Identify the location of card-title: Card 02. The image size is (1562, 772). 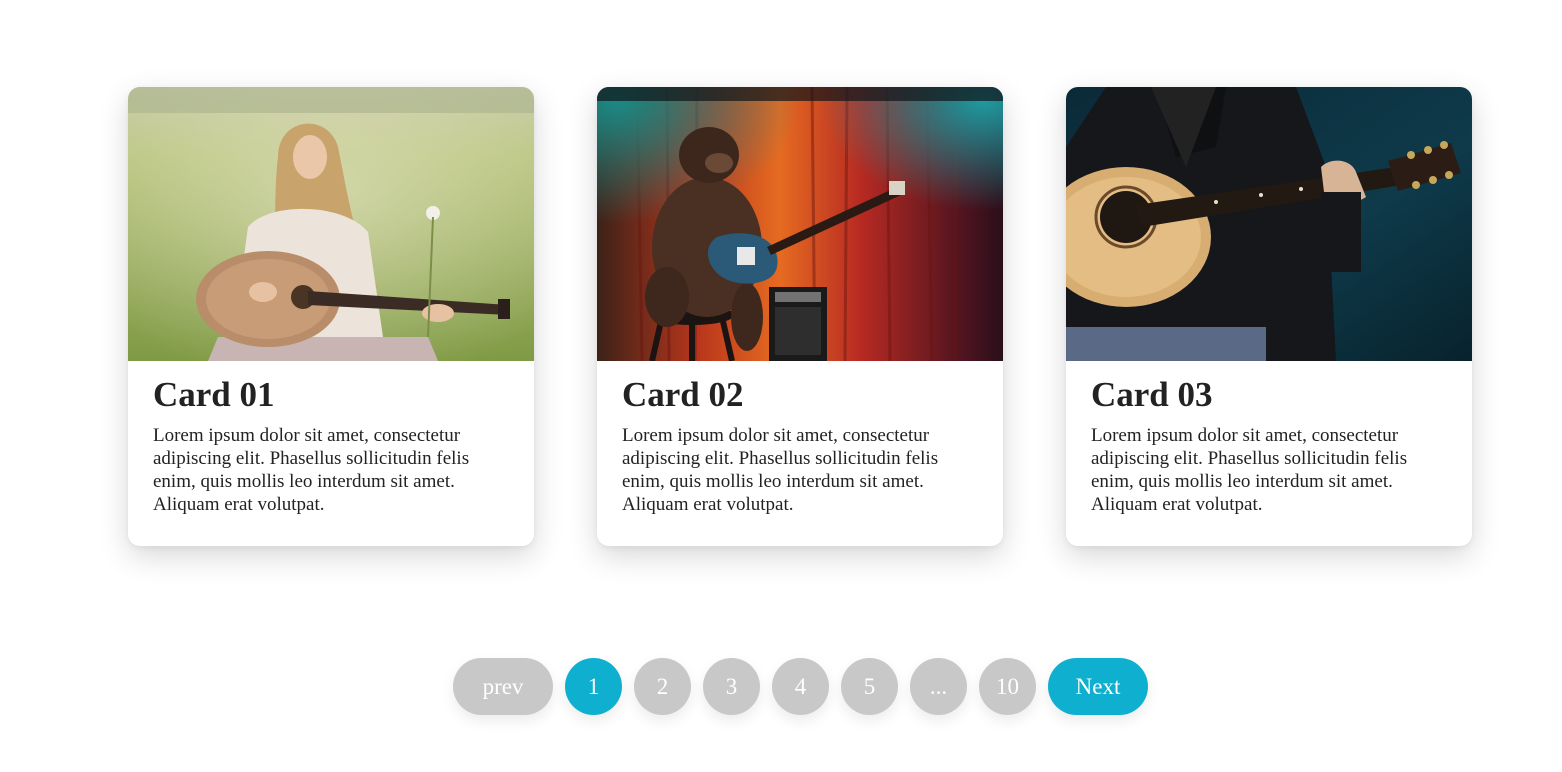
(683, 394).